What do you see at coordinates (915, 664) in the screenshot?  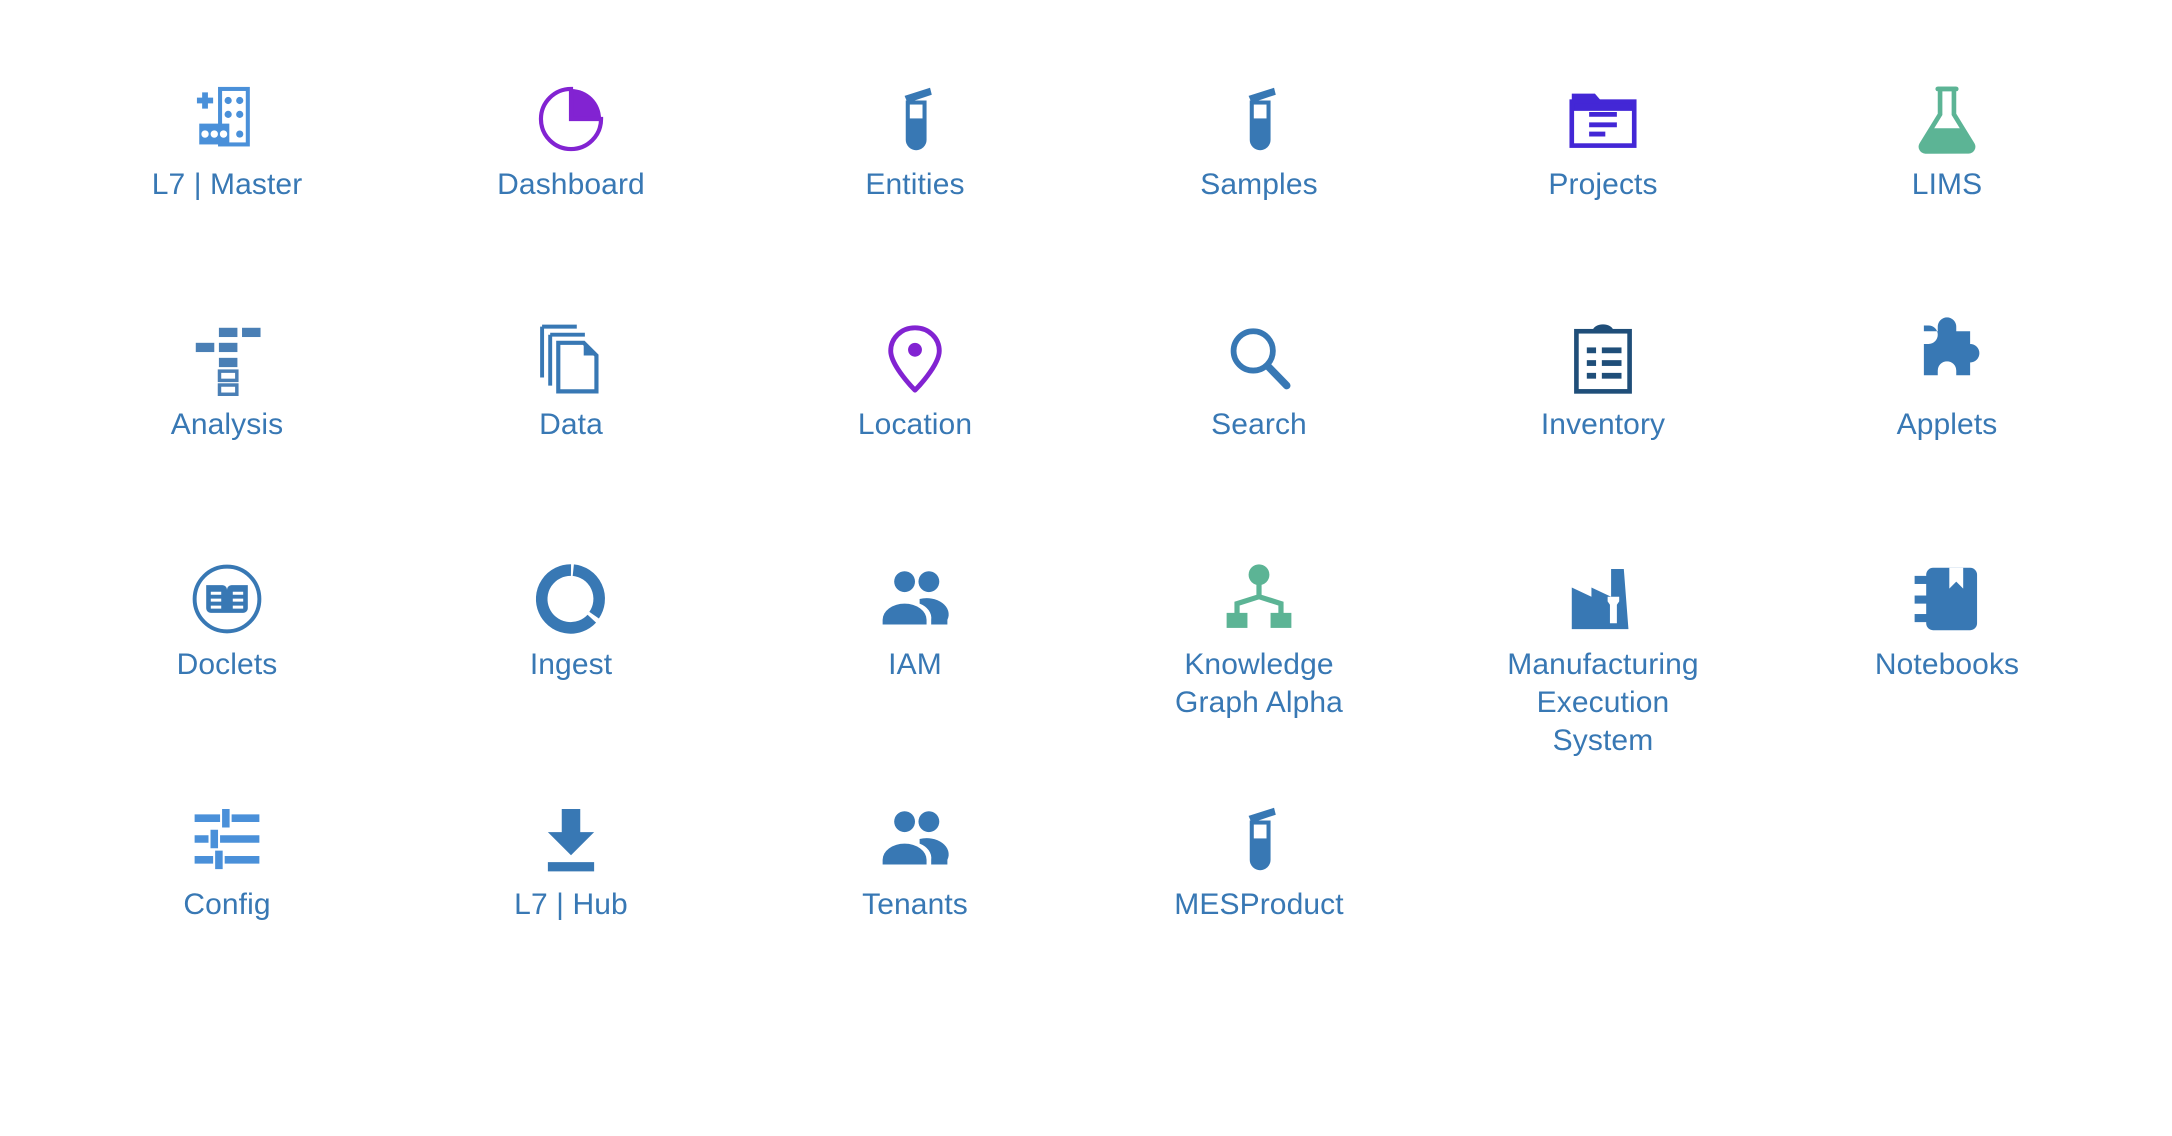 I see `app-tile-label: IAM` at bounding box center [915, 664].